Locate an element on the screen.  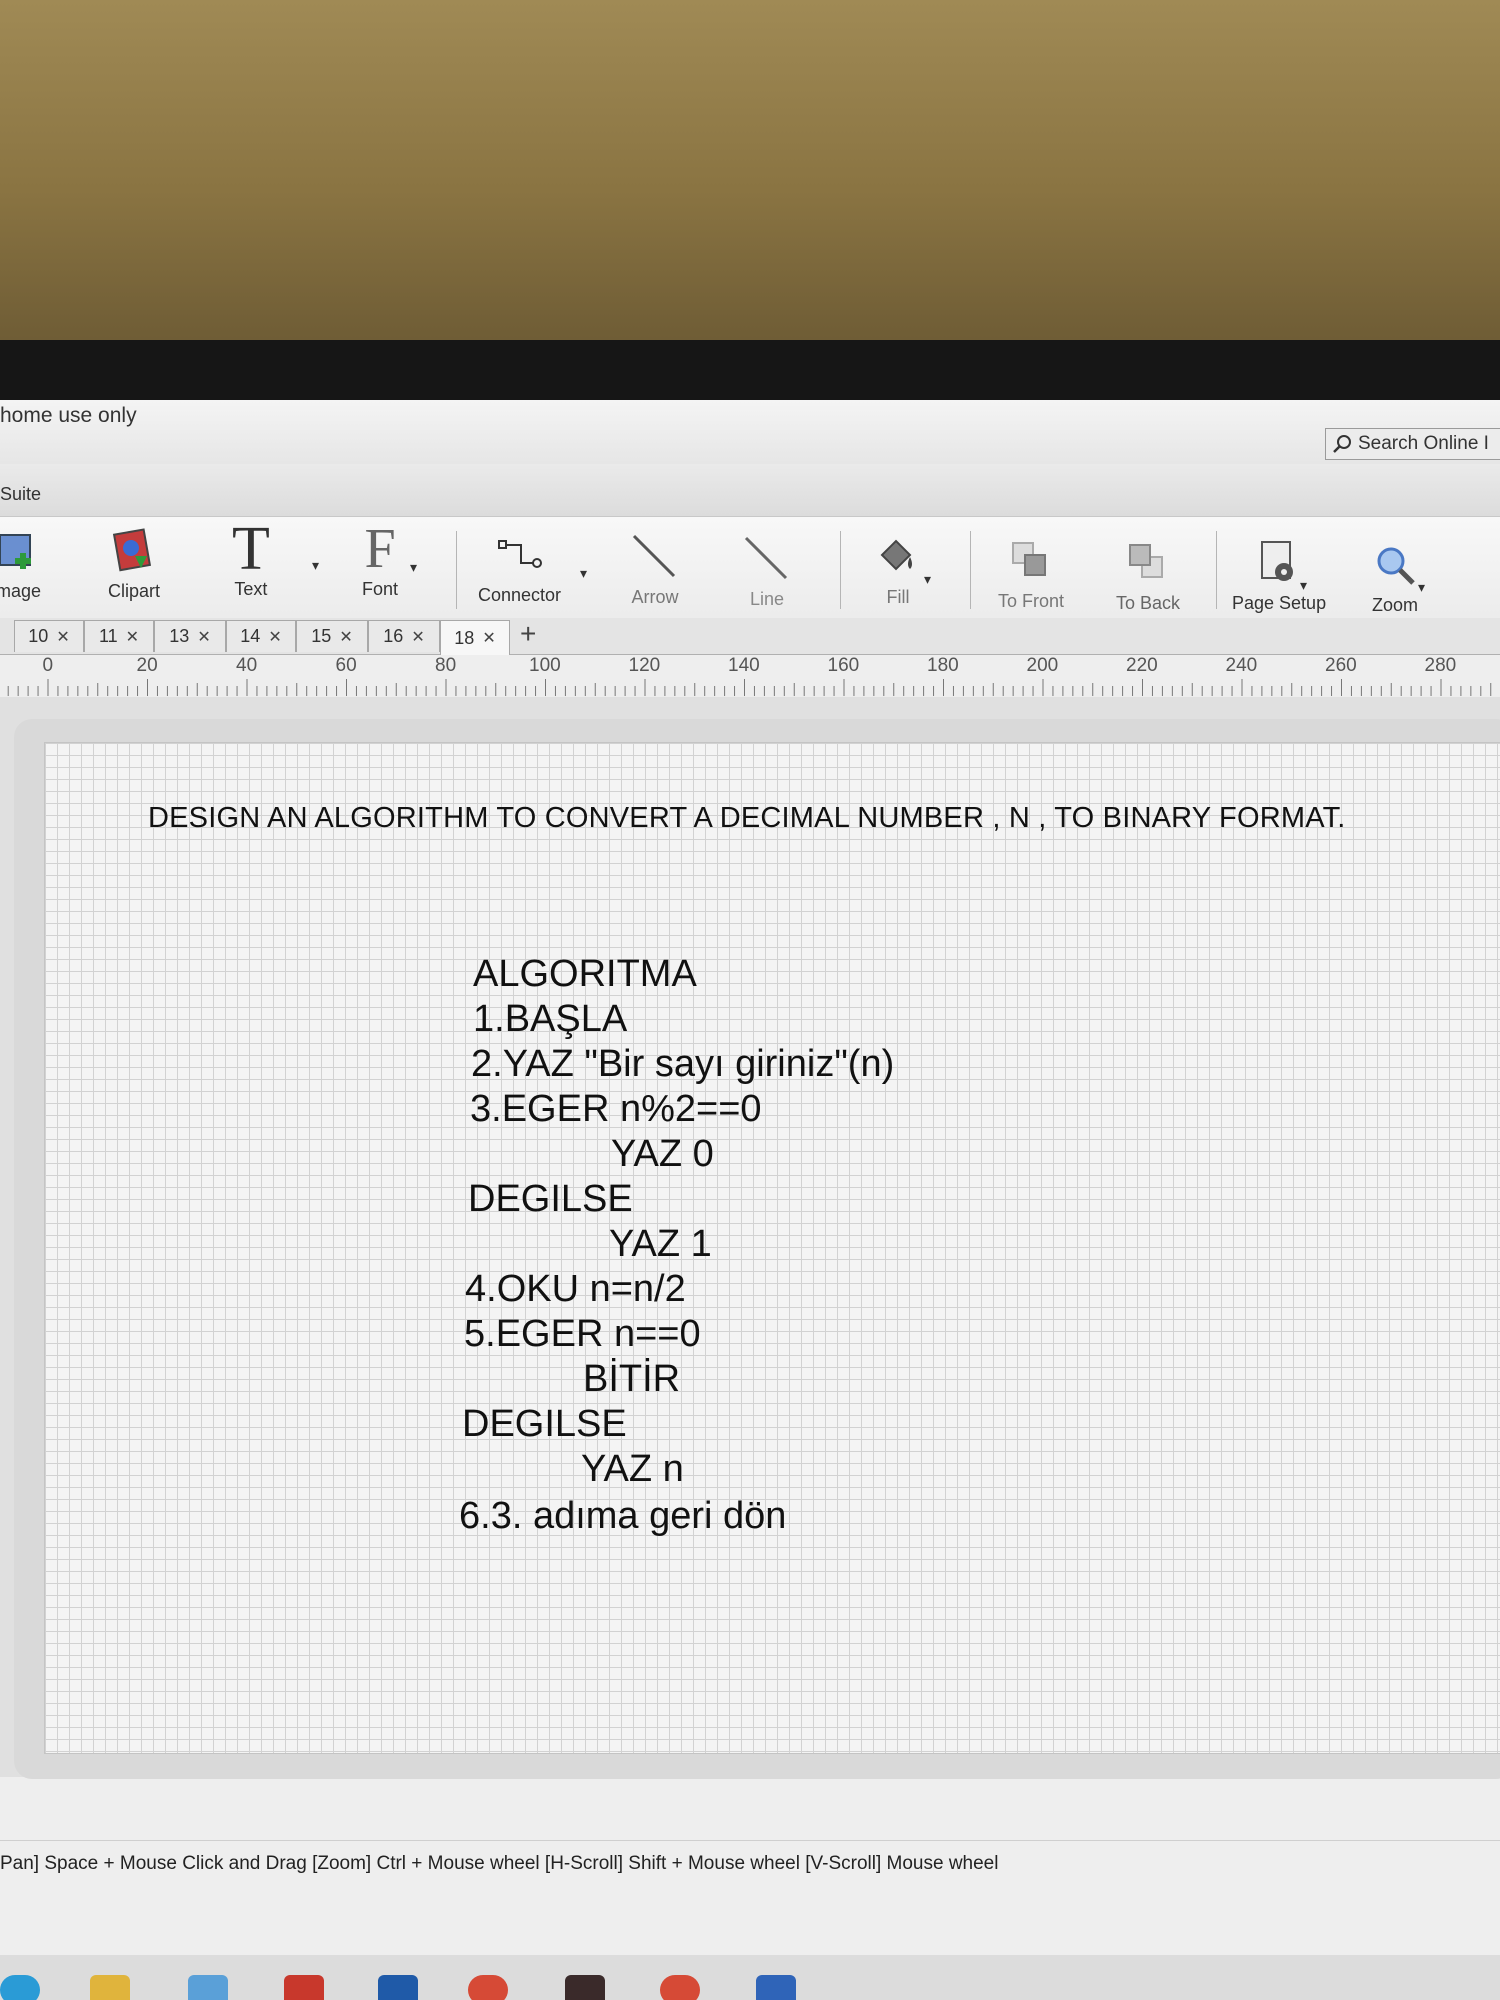
toolbar-label: Text is located at coordinates (251, 589).